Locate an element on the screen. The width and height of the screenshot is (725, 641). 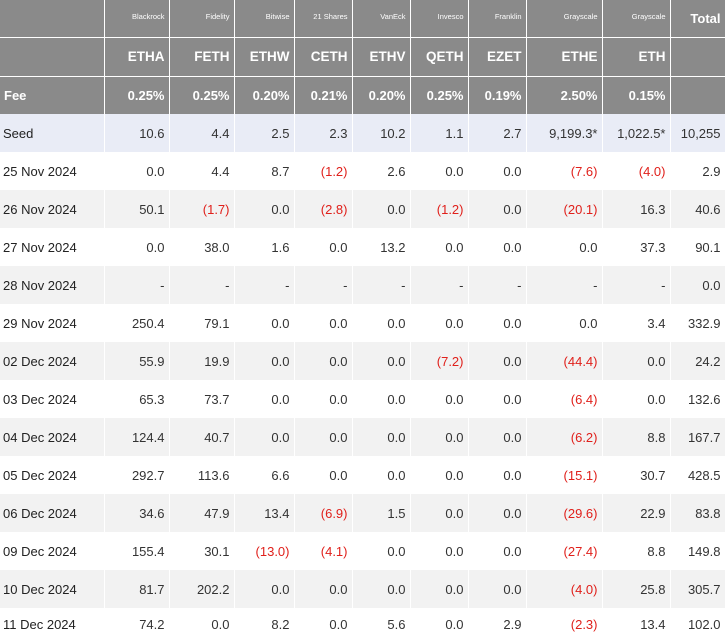
issuer-name: Invesco is located at coordinates (439, 18).